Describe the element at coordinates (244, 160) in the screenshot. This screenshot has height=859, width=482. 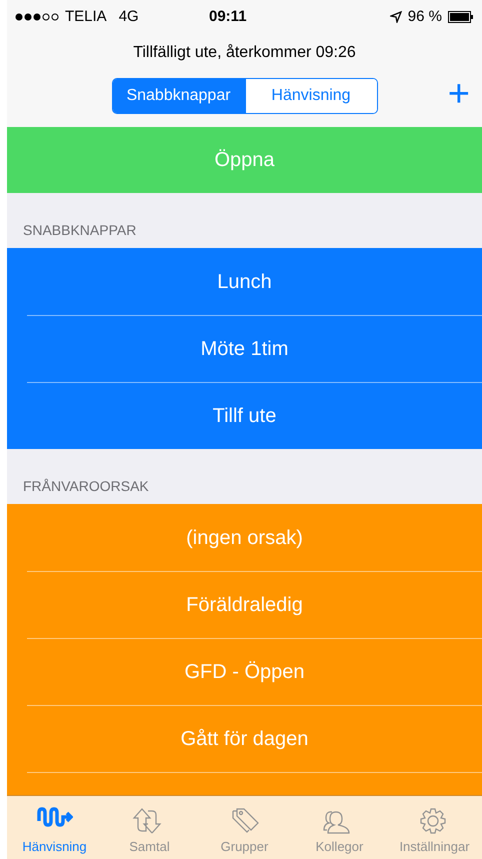
I see `open-button: Öppna` at that location.